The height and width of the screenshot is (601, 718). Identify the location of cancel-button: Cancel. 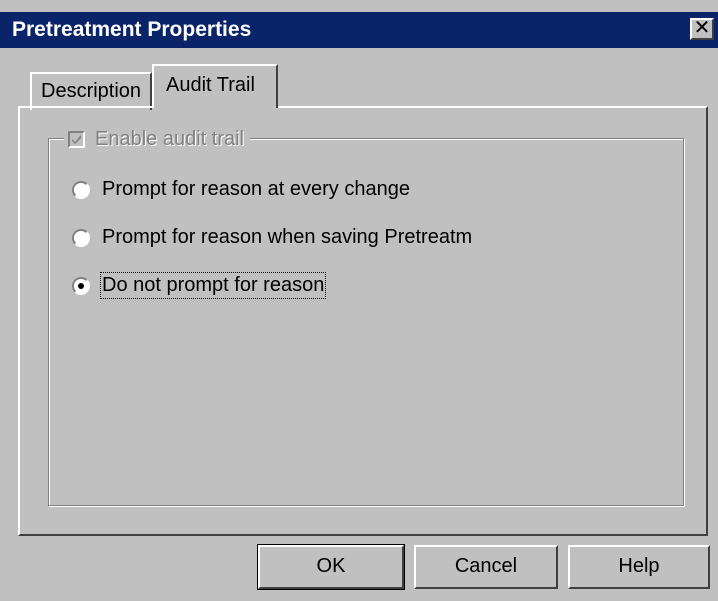
(486, 567).